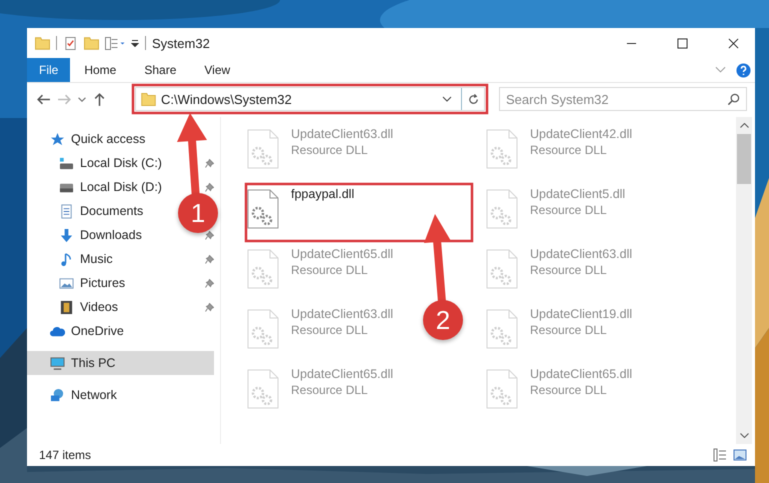  I want to click on maximize-icon, so click(682, 43).